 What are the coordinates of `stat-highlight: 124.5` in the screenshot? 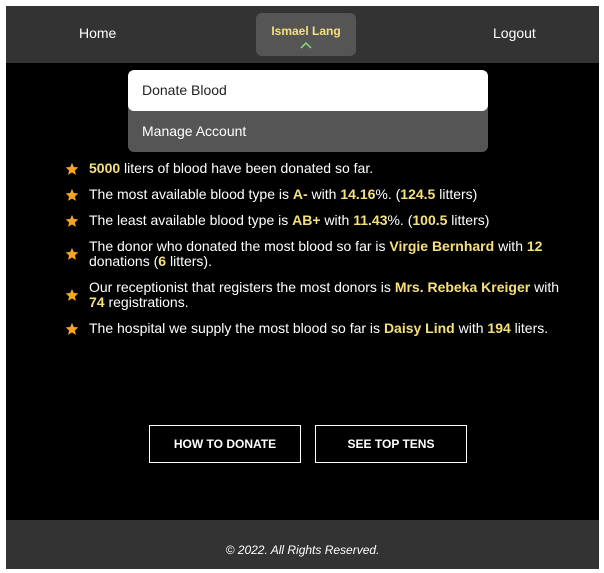 It's located at (418, 194).